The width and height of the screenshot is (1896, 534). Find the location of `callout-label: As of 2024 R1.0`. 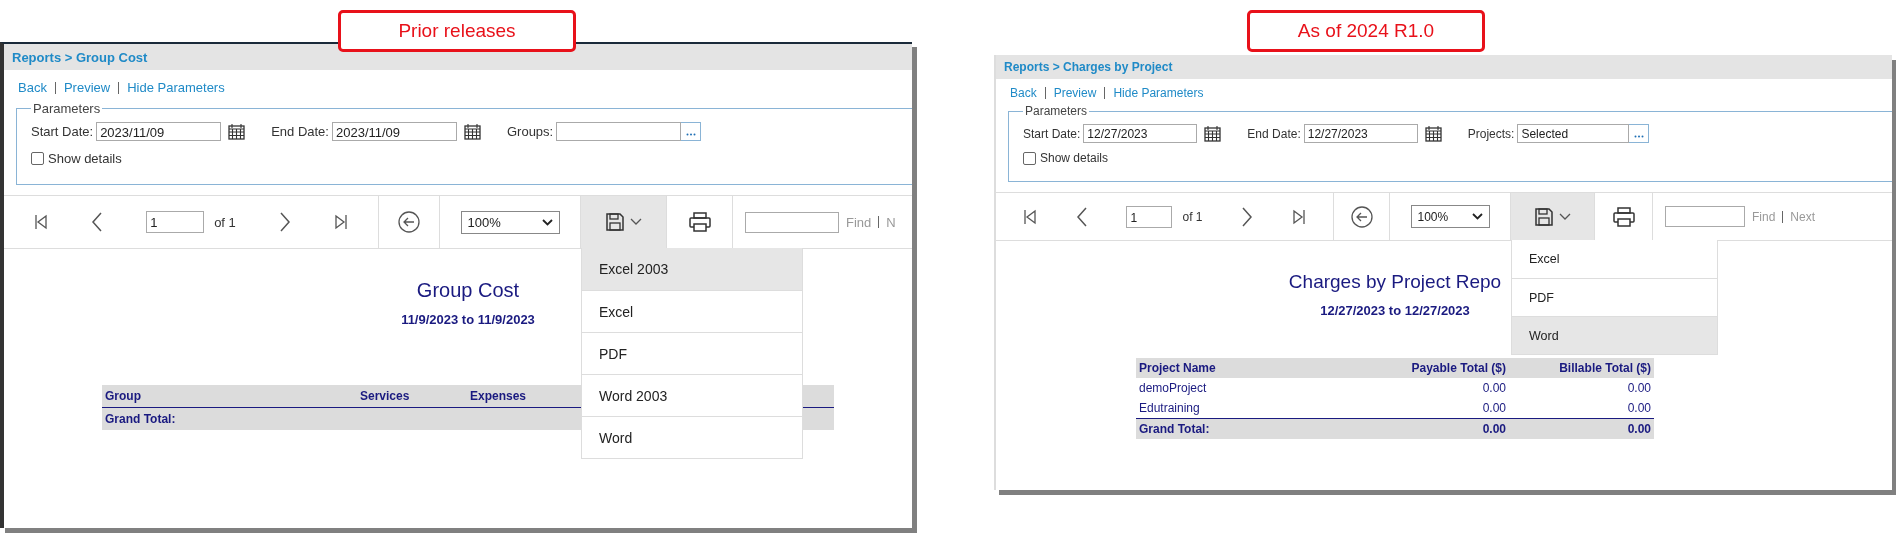

callout-label: As of 2024 R1.0 is located at coordinates (1366, 31).